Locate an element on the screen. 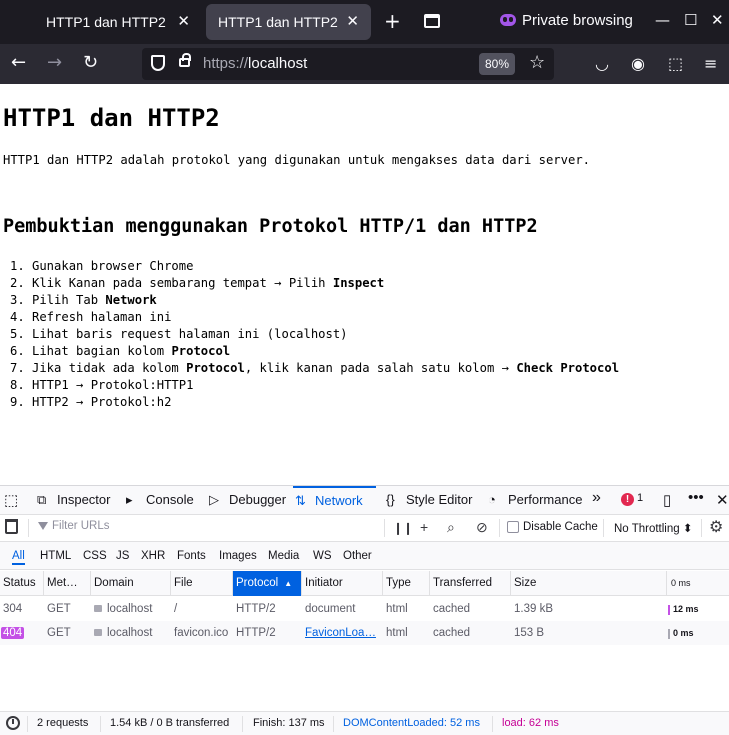 Image resolution: width=729 pixels, height=735 pixels. filter-js: JS is located at coordinates (122, 556).